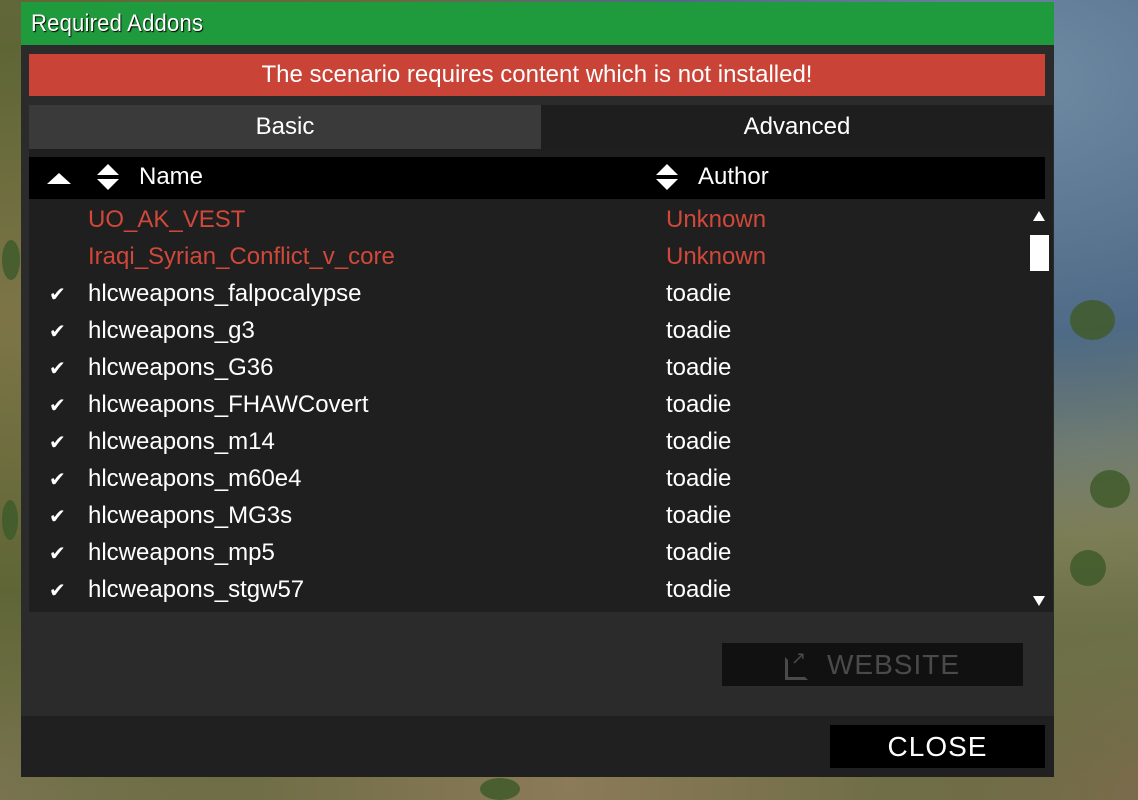 The width and height of the screenshot is (1138, 800). Describe the element at coordinates (797, 127) in the screenshot. I see `tab-advanced: Advanced` at that location.